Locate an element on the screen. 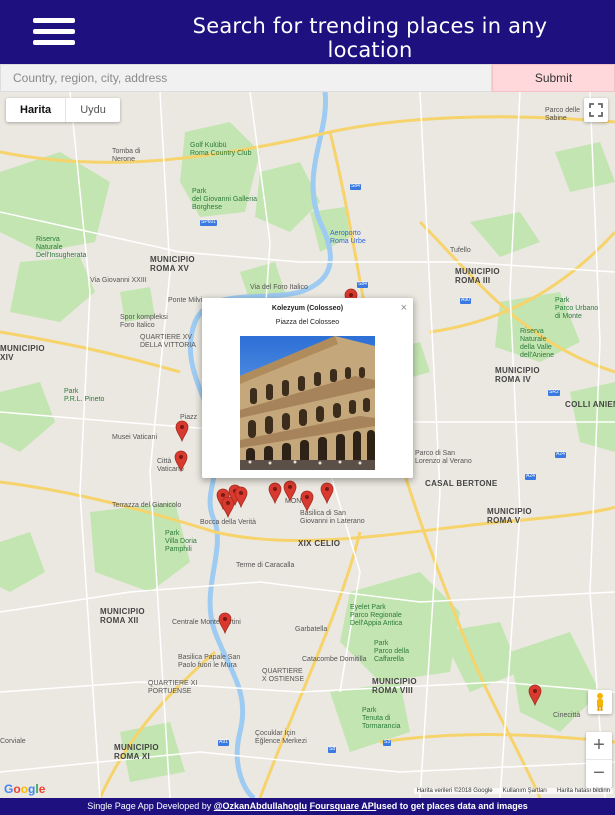  search-bar: Submit is located at coordinates (307, 78).